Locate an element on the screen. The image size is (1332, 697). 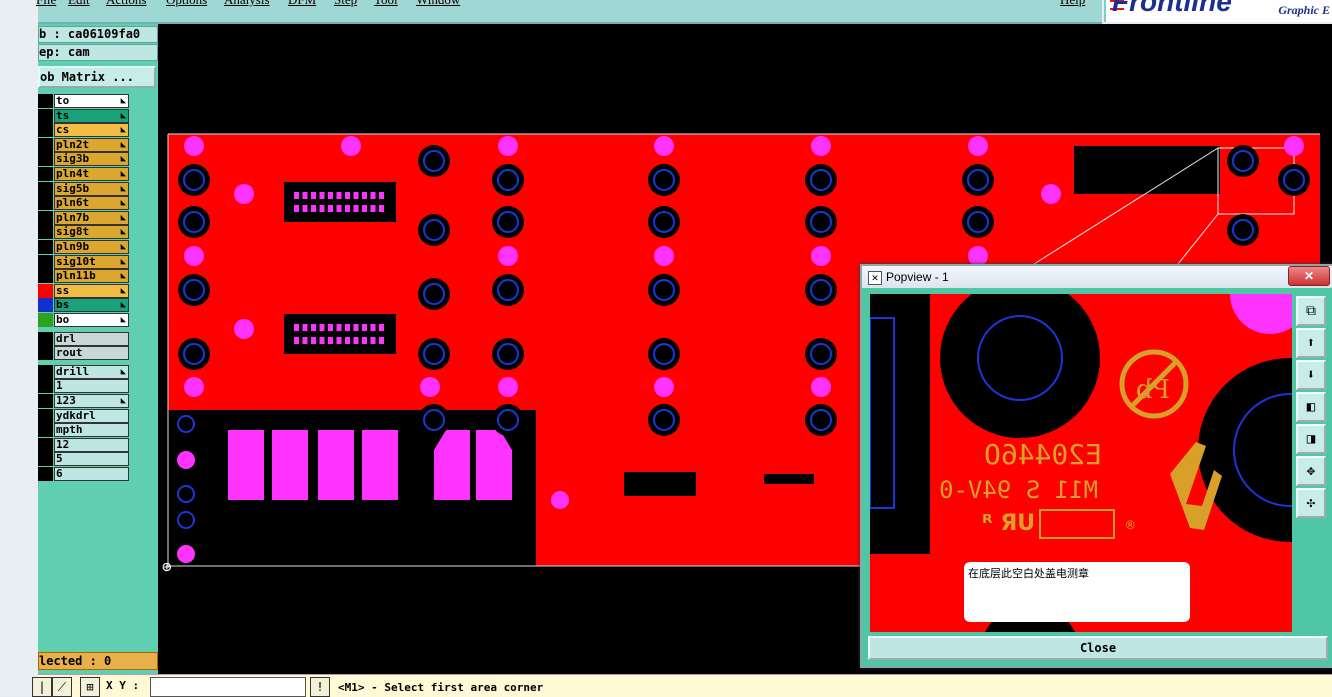
layer-row: 12 is located at coordinates (98, 444).